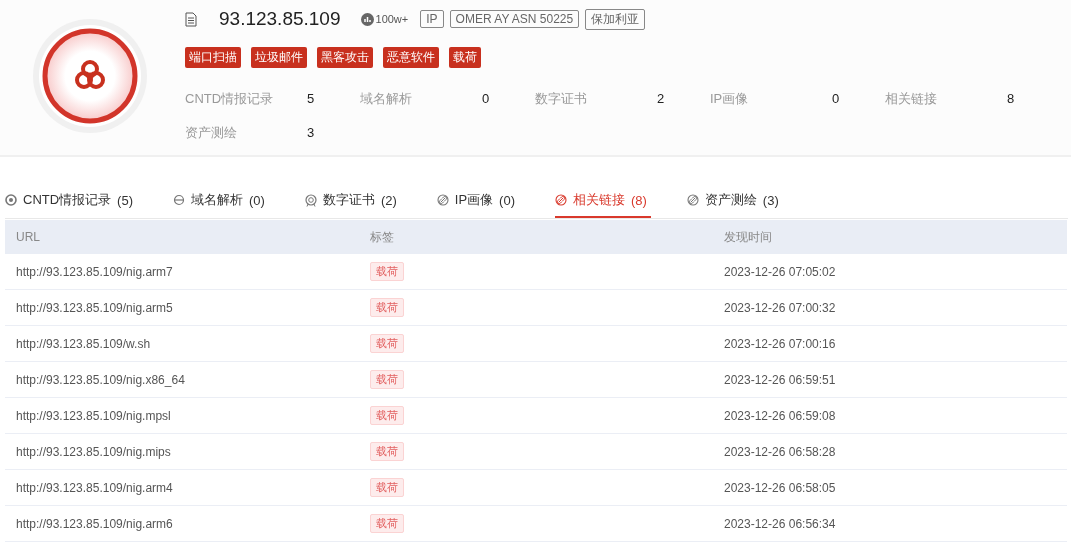 The height and width of the screenshot is (560, 1071). Describe the element at coordinates (11, 200) in the screenshot. I see `radar-icon` at that location.